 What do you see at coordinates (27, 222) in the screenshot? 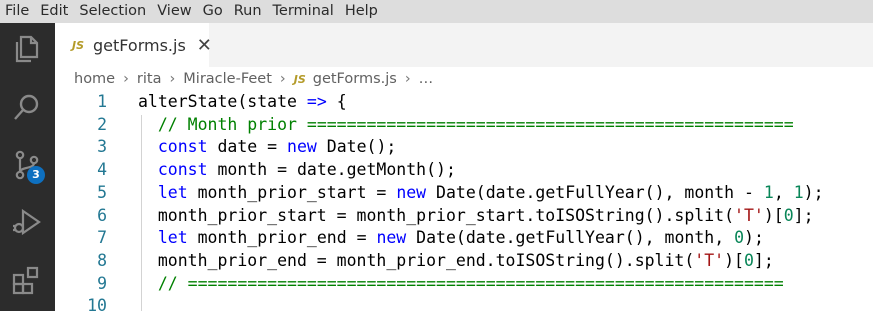
I see `run-debug-icon` at bounding box center [27, 222].